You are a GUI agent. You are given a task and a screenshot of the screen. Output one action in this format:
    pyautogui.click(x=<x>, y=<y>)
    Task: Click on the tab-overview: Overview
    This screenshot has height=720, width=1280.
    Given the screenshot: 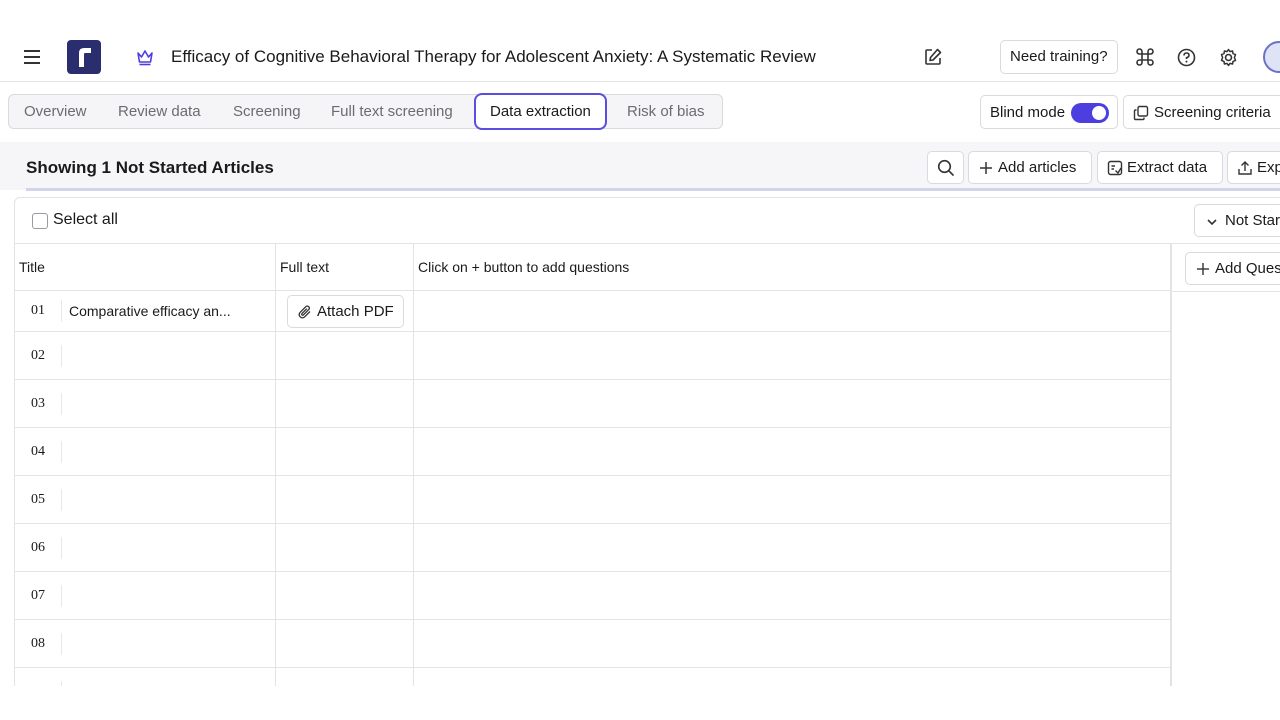 What is the action you would take?
    pyautogui.click(x=55, y=111)
    